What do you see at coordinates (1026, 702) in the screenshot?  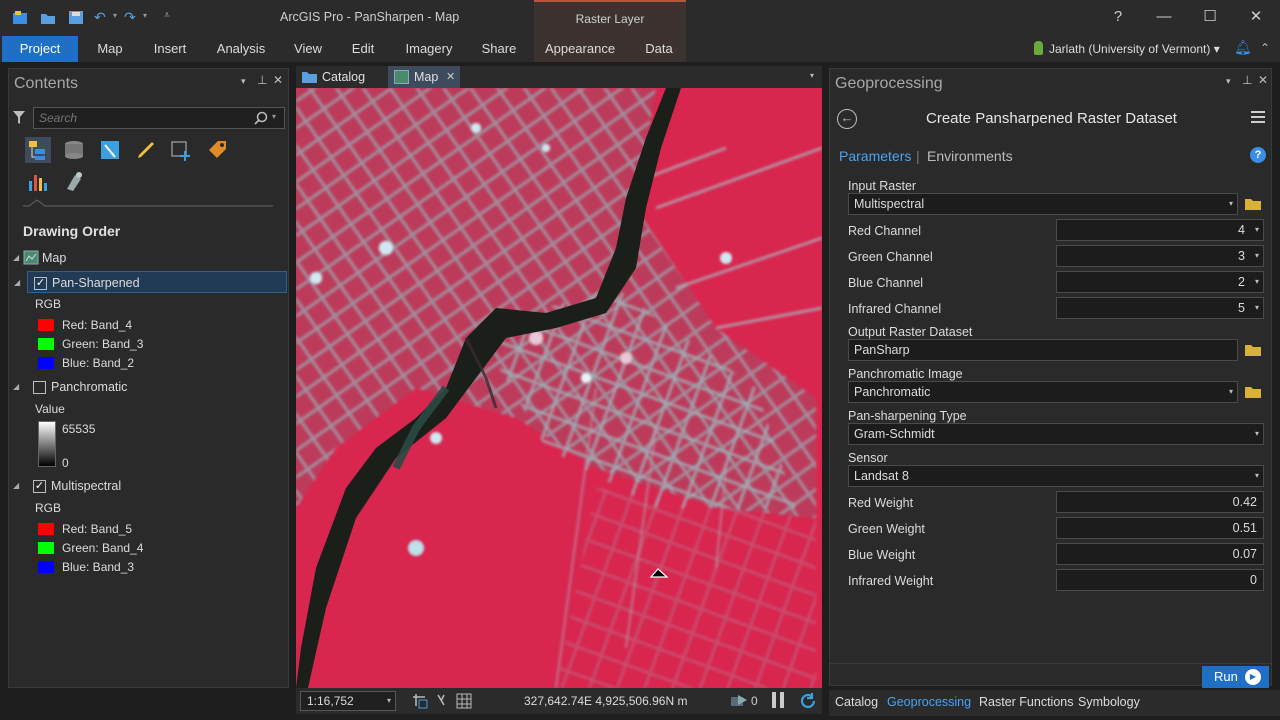 I see `dock-tab-raster-functions: Raster Functions` at bounding box center [1026, 702].